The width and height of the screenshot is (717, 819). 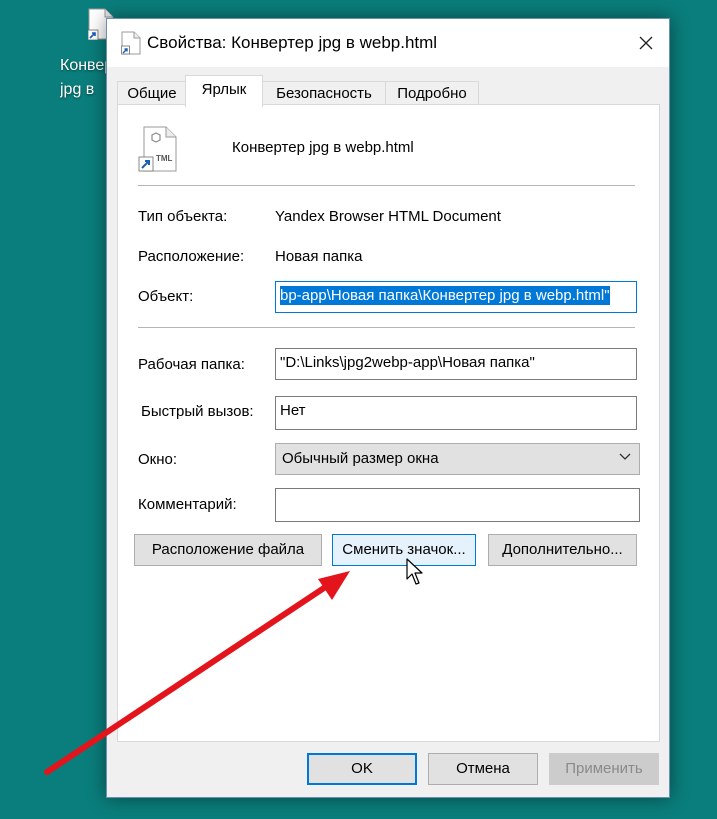 I want to click on file-name: Конвертер jpg в webp.html, so click(x=323, y=147).